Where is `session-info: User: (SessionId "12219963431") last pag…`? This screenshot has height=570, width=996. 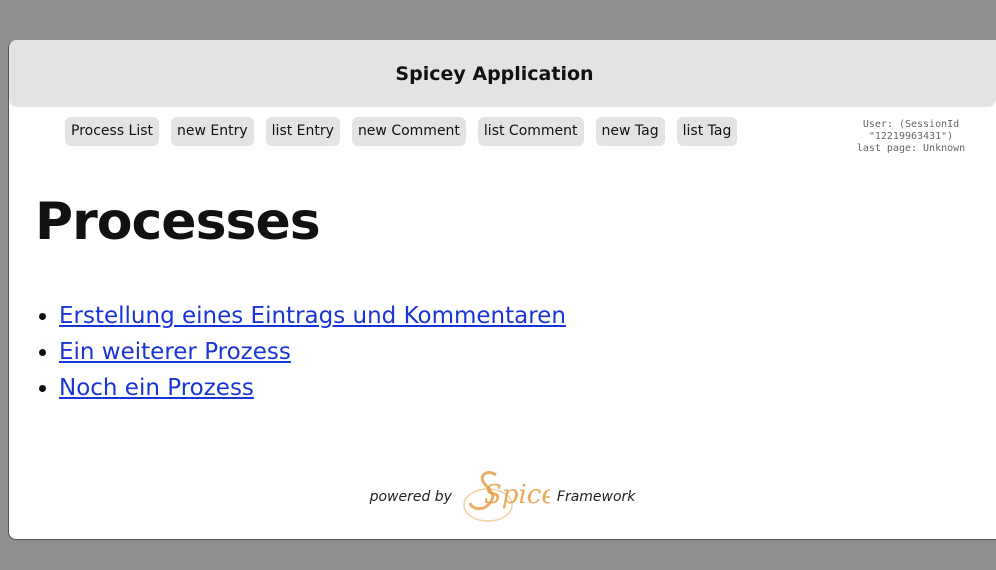
session-info: User: (SessionId "12219963431") last pag… is located at coordinates (911, 137).